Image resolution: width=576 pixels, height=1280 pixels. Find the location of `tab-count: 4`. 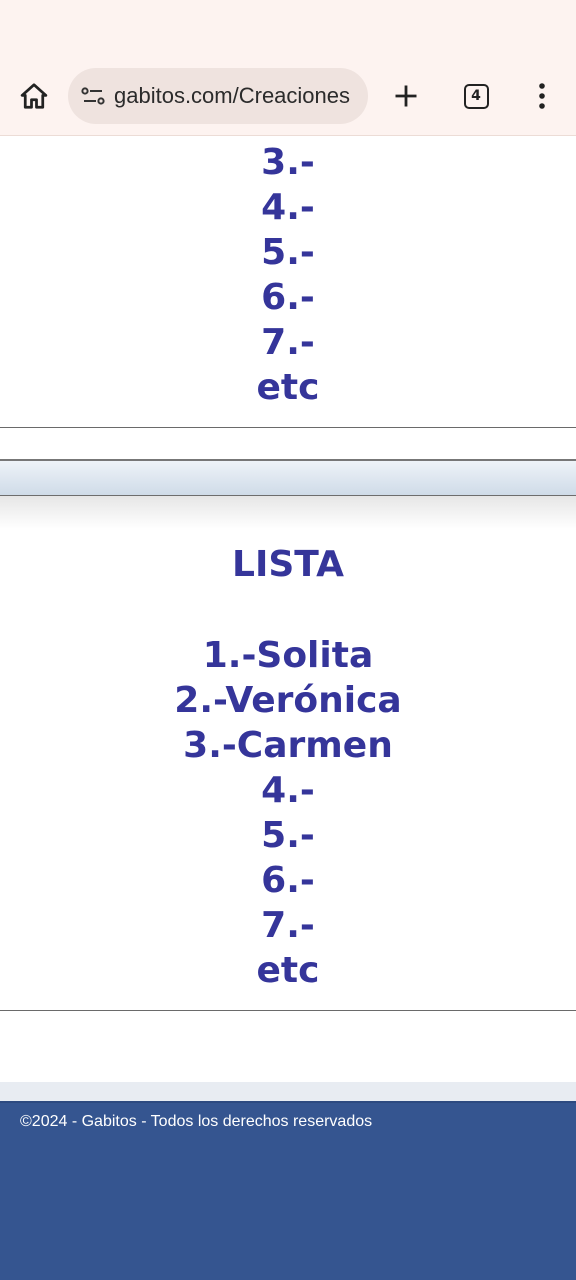

tab-count: 4 is located at coordinates (476, 96).